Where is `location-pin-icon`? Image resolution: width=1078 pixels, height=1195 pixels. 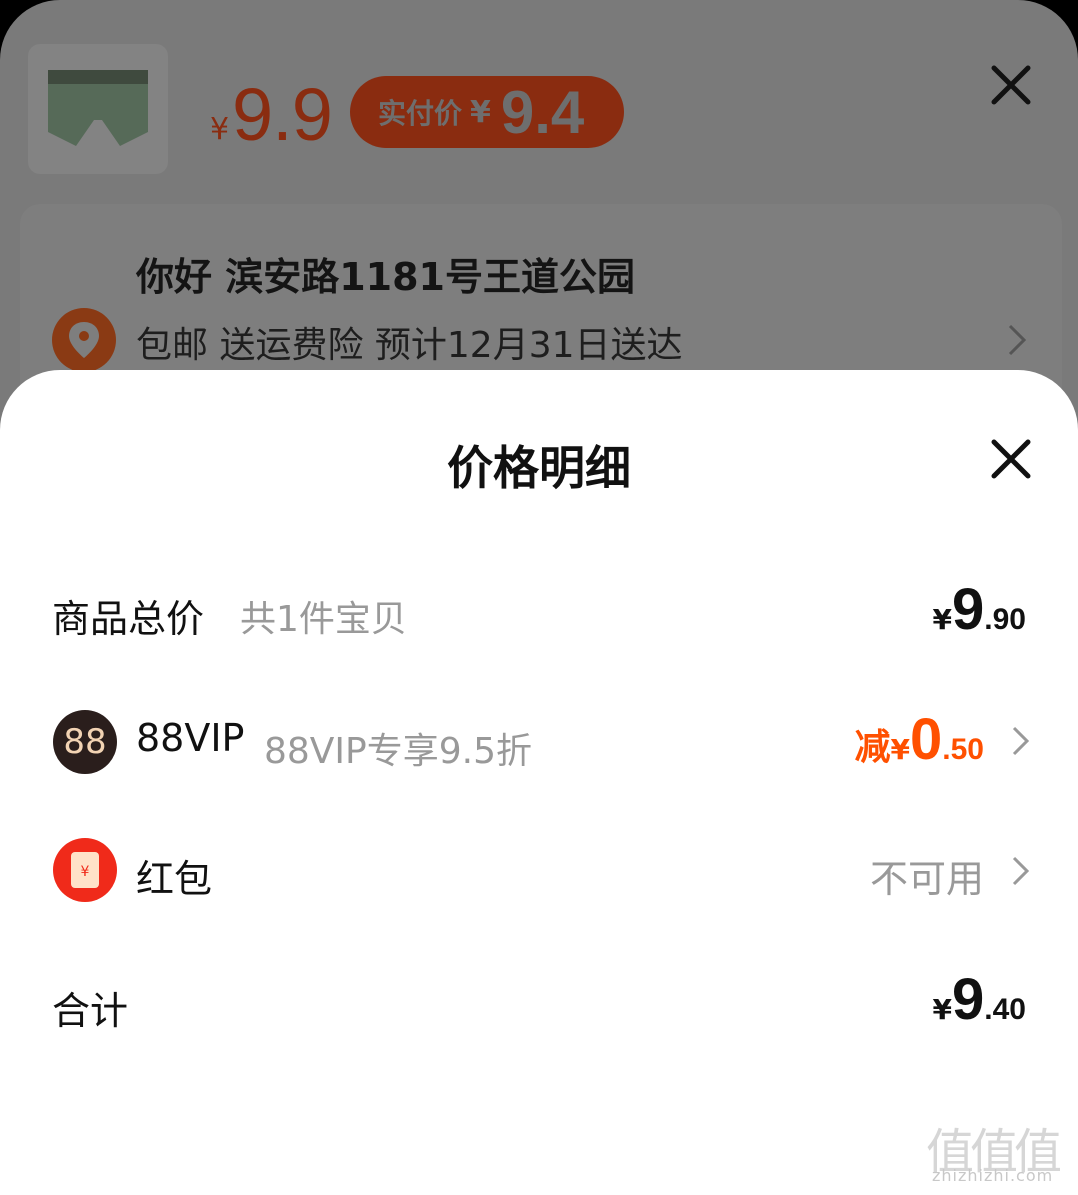 location-pin-icon is located at coordinates (84, 340).